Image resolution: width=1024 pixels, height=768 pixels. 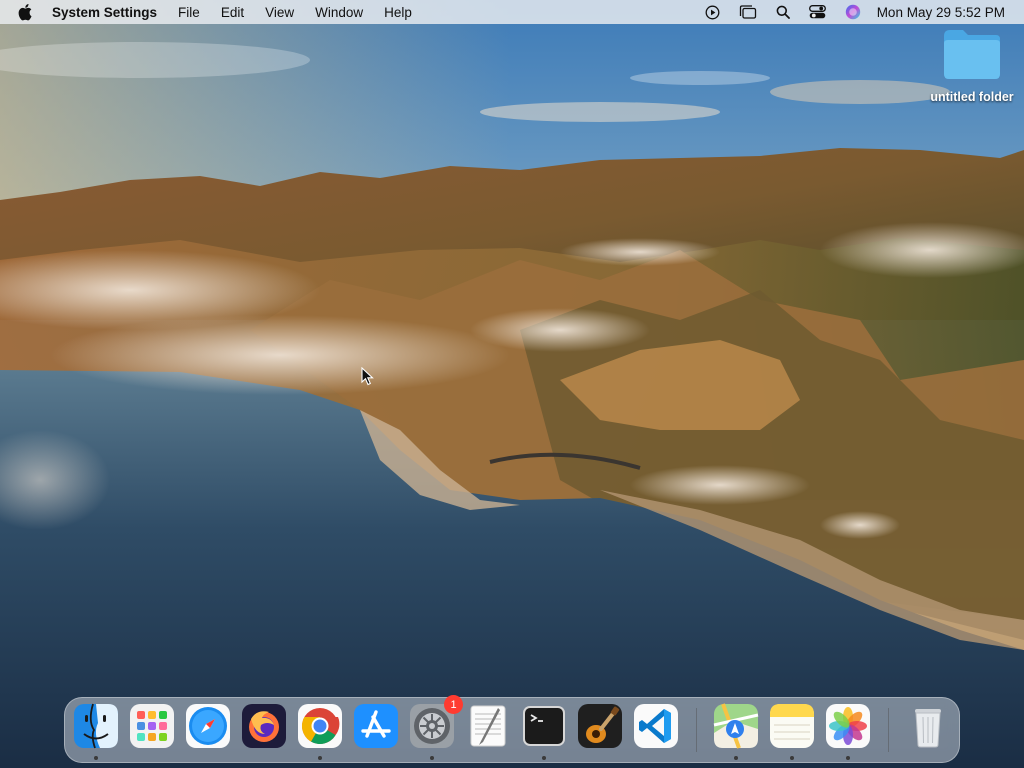 I want to click on screen-record-icon, so click(x=713, y=12).